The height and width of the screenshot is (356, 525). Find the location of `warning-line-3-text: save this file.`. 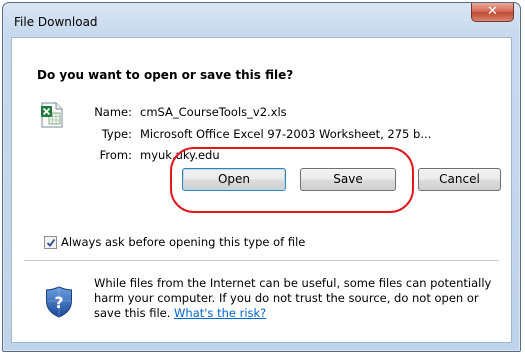

warning-line-3-text: save this file. is located at coordinates (134, 313).